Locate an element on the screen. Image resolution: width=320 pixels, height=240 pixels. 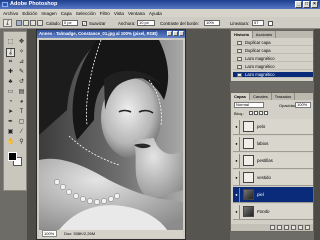
lock-options is located at coordinates (258, 113).